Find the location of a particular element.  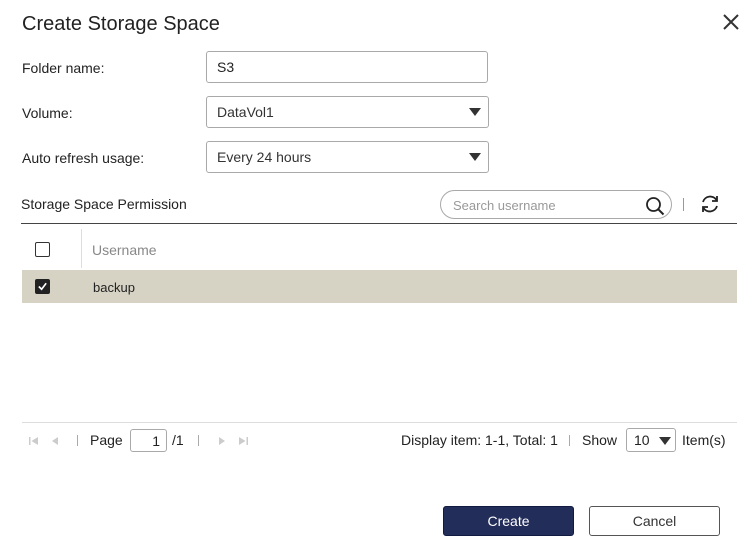

pager-divider is located at coordinates (379, 422).